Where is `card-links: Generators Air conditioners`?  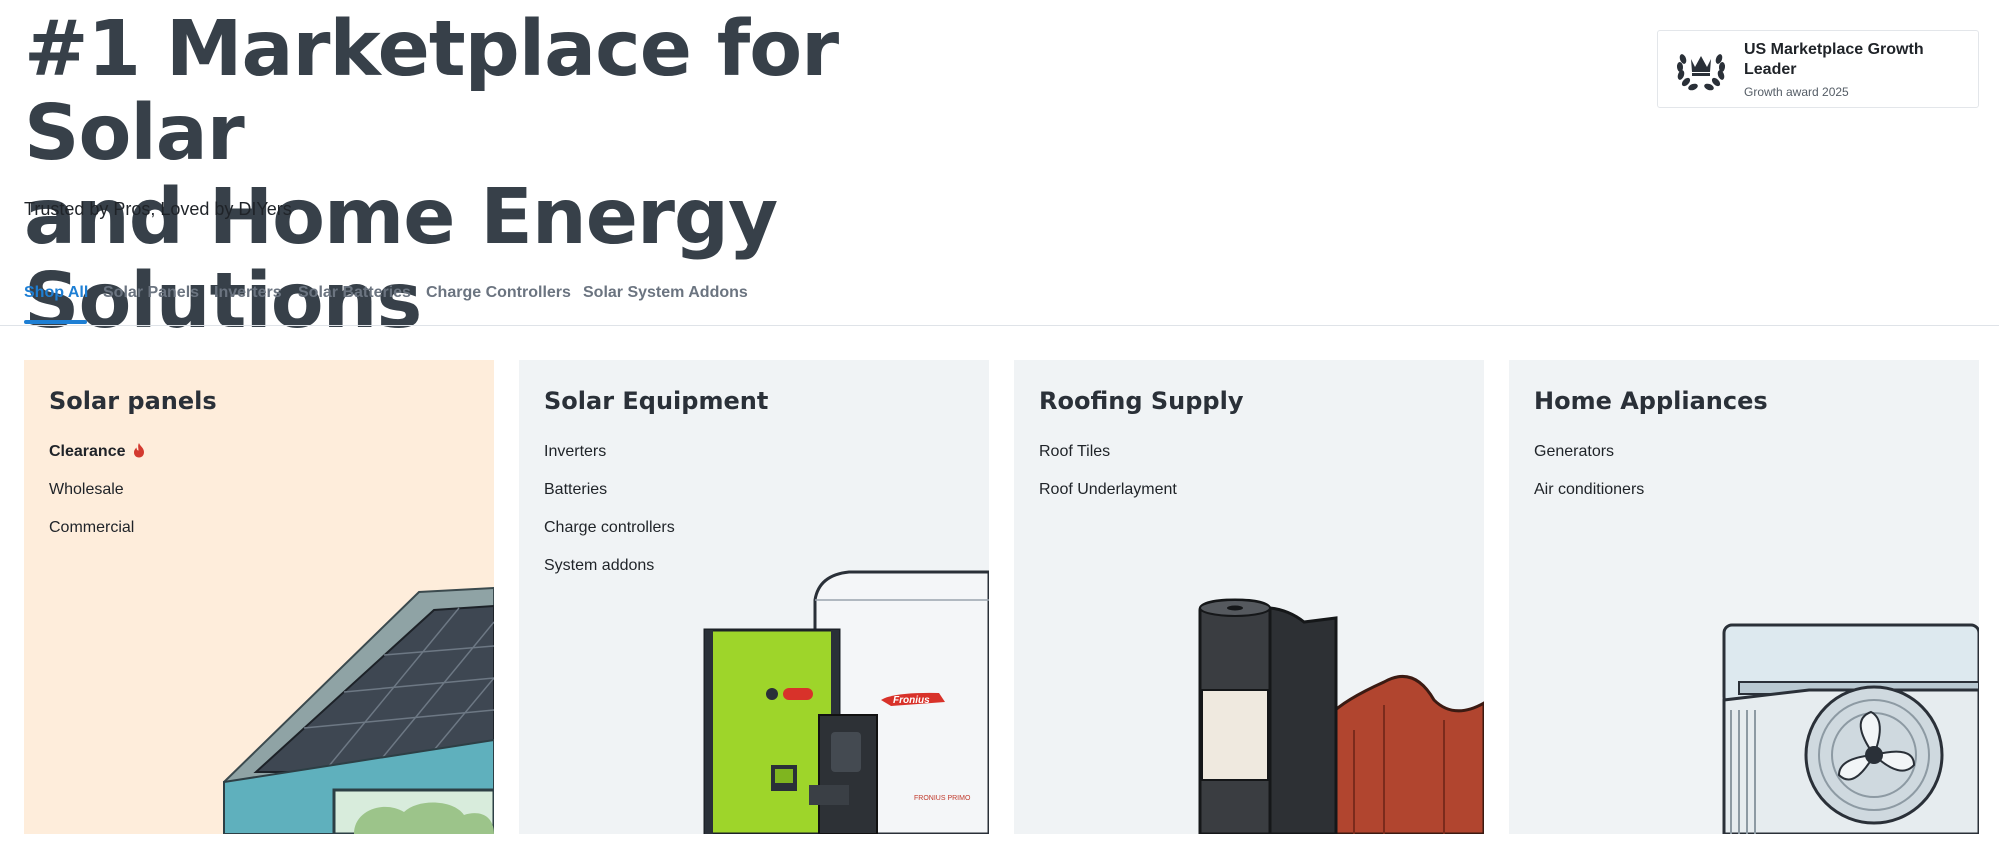 card-links: Generators Air conditioners is located at coordinates (1589, 480).